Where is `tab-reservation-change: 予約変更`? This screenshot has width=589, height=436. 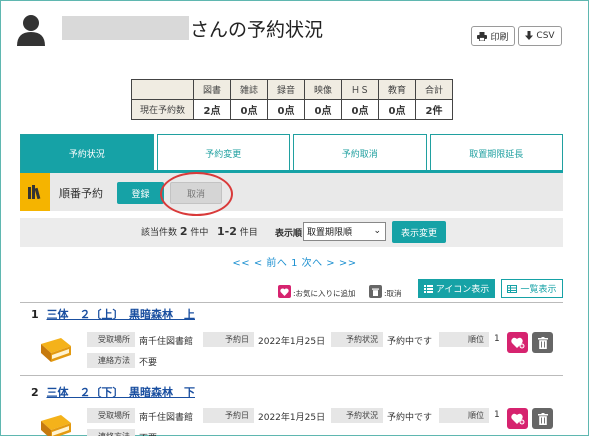 tab-reservation-change: 予約変更 is located at coordinates (223, 152).